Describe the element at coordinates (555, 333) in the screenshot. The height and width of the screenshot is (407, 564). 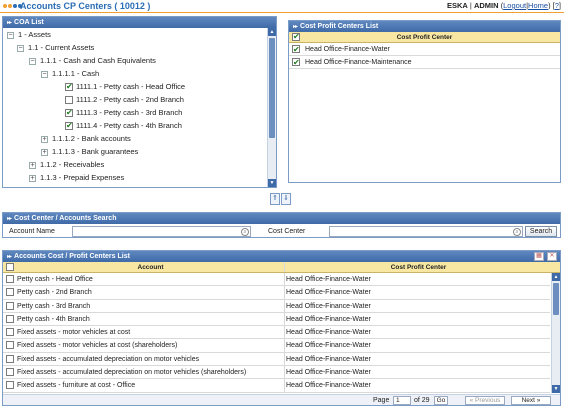
I see `accounts-scrollbar: ▲ ▼` at that location.